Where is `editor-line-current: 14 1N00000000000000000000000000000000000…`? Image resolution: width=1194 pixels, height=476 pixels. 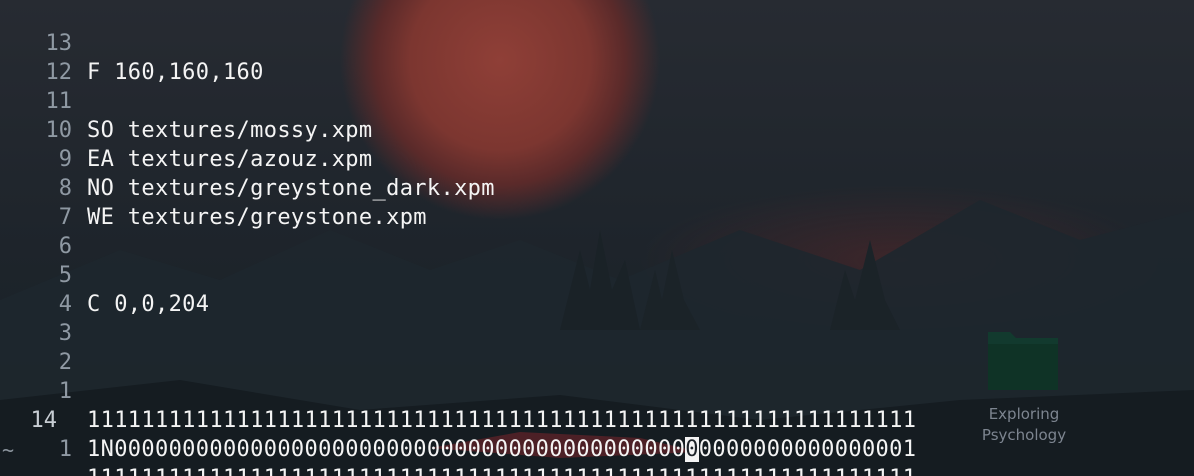 editor-line-current: 14 1N00000000000000000000000000000000000… is located at coordinates (458, 419).